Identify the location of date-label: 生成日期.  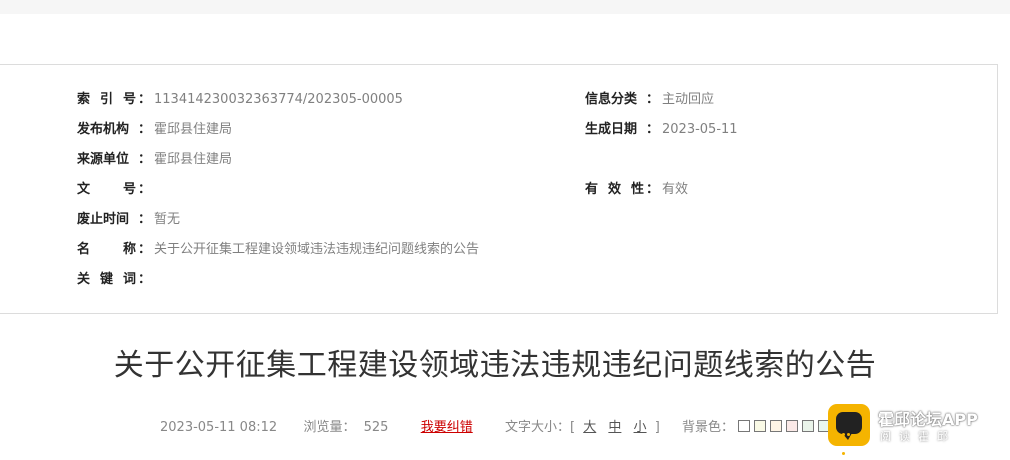
(611, 129).